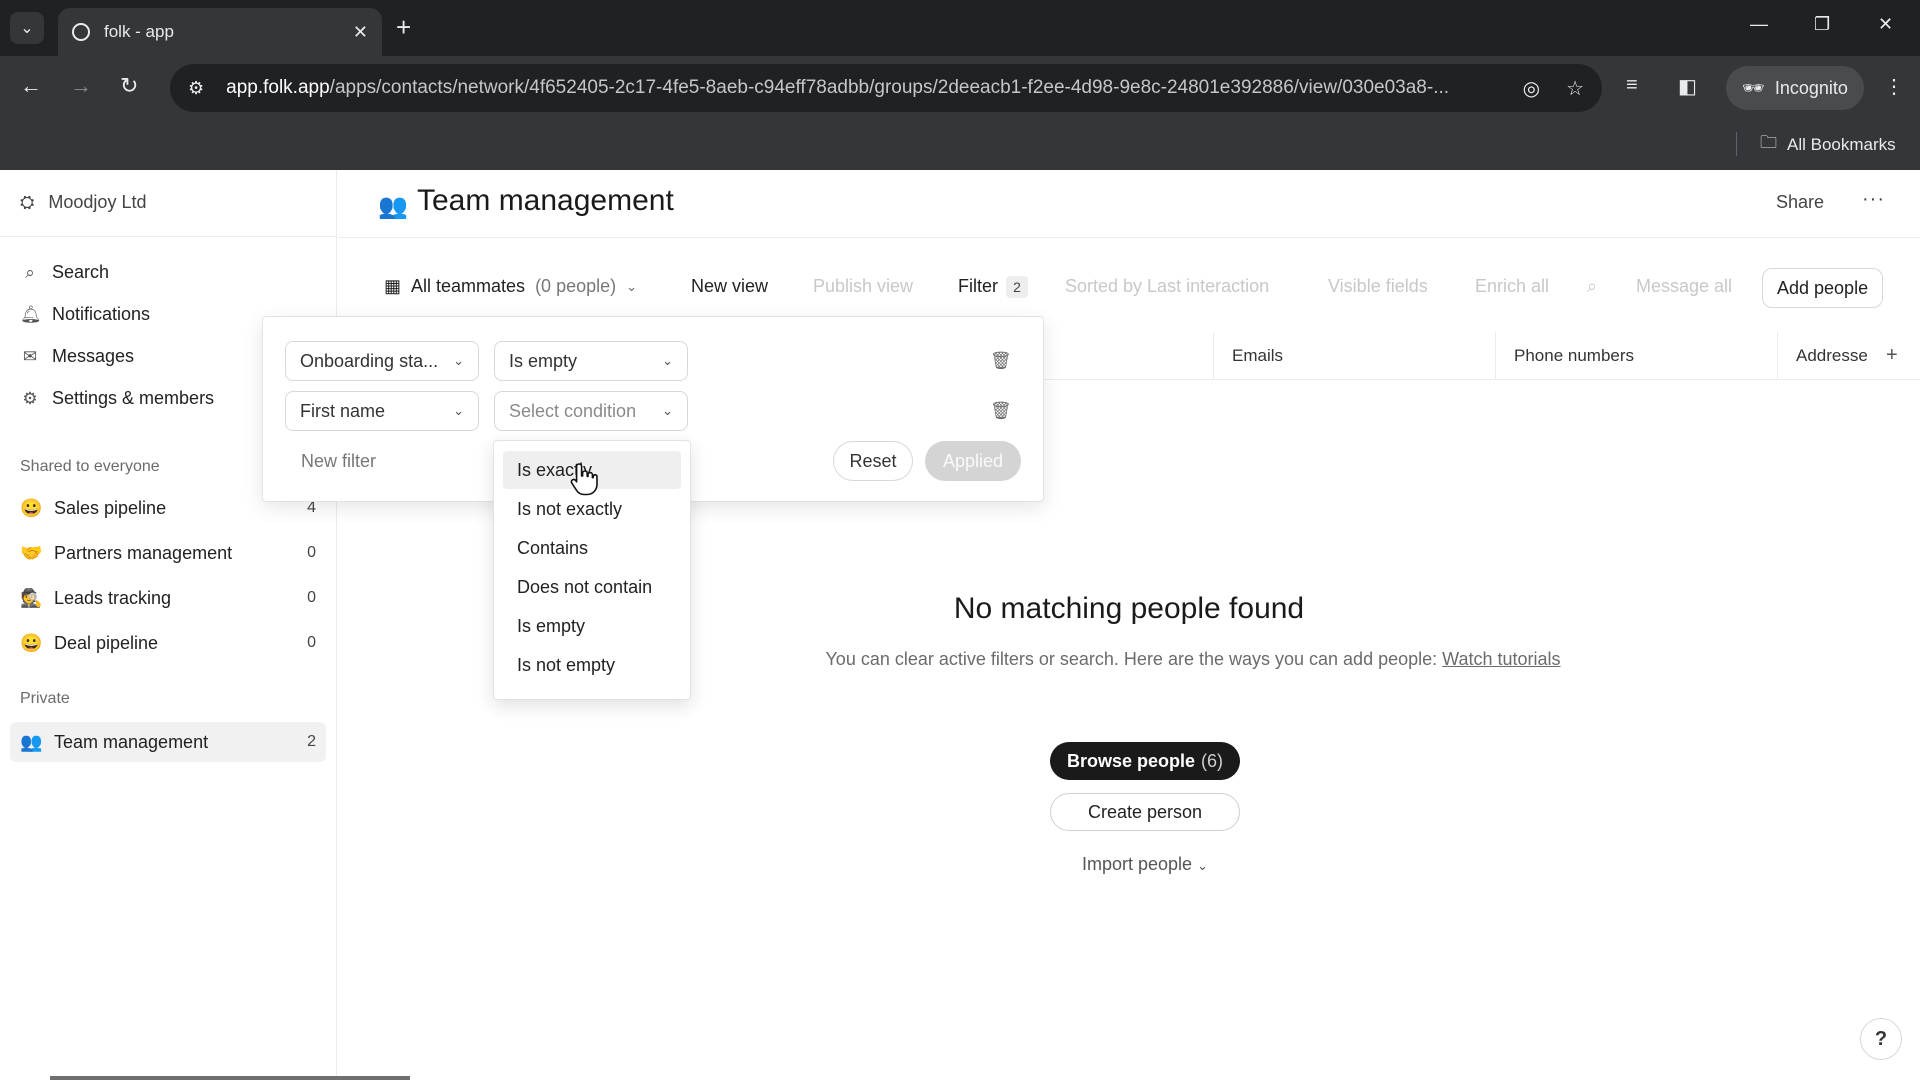  Describe the element at coordinates (1828, 144) in the screenshot. I see `all-bookmarks-button: 🗀 All Bookmarks` at that location.